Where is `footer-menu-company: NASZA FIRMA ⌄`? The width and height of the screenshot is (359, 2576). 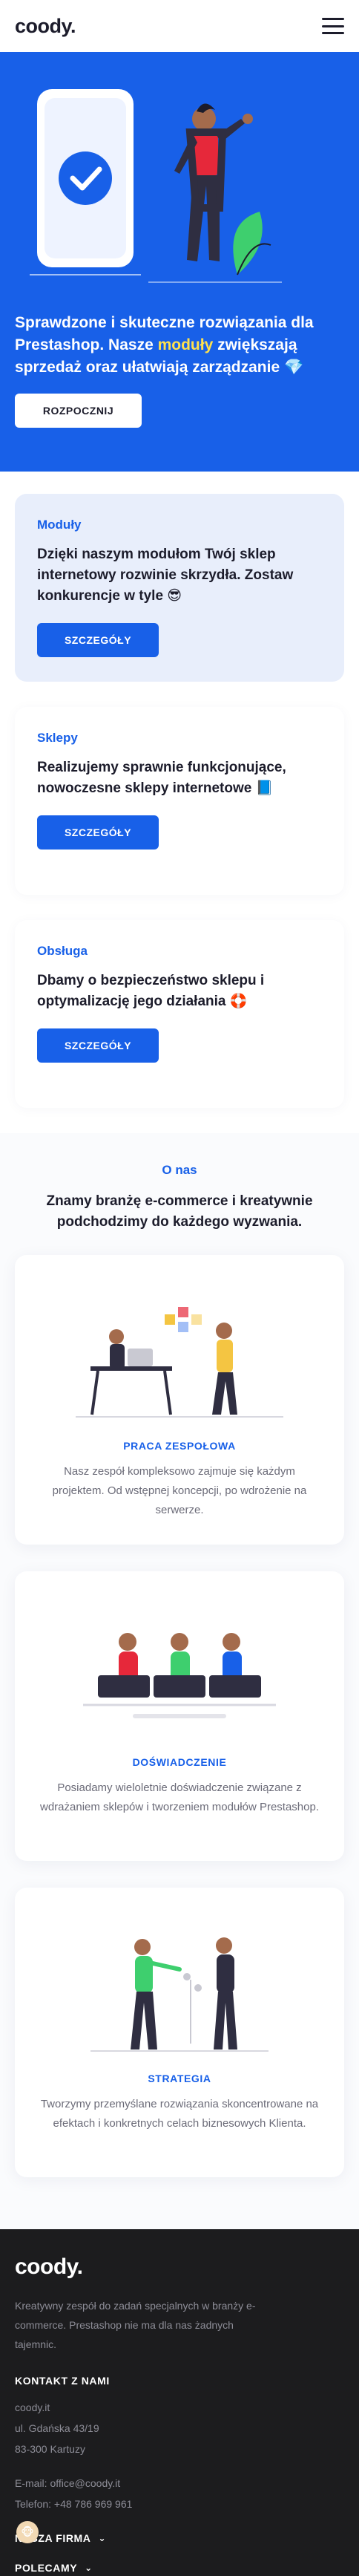
footer-menu-company: NASZA FIRMA ⌄ is located at coordinates (179, 2538).